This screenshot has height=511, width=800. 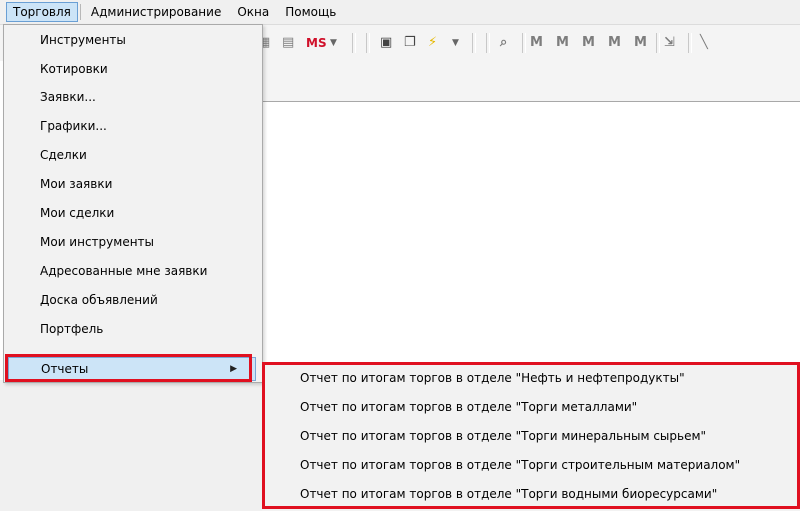 I want to click on search-icon: ⌕, so click(x=503, y=43).